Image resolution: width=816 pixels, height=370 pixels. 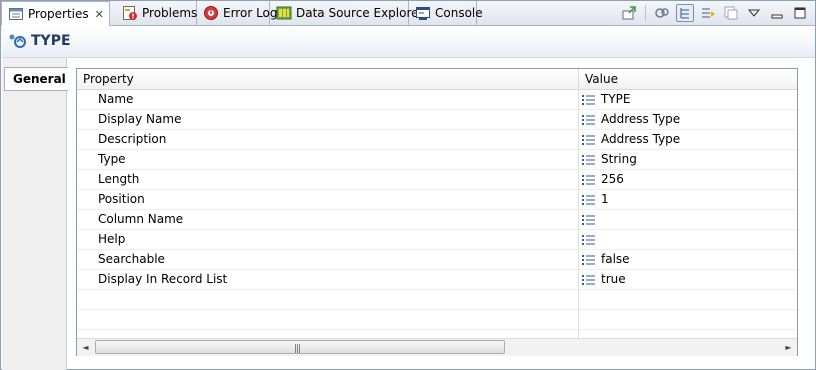 What do you see at coordinates (437, 220) in the screenshot?
I see `table-row: Column Name` at bounding box center [437, 220].